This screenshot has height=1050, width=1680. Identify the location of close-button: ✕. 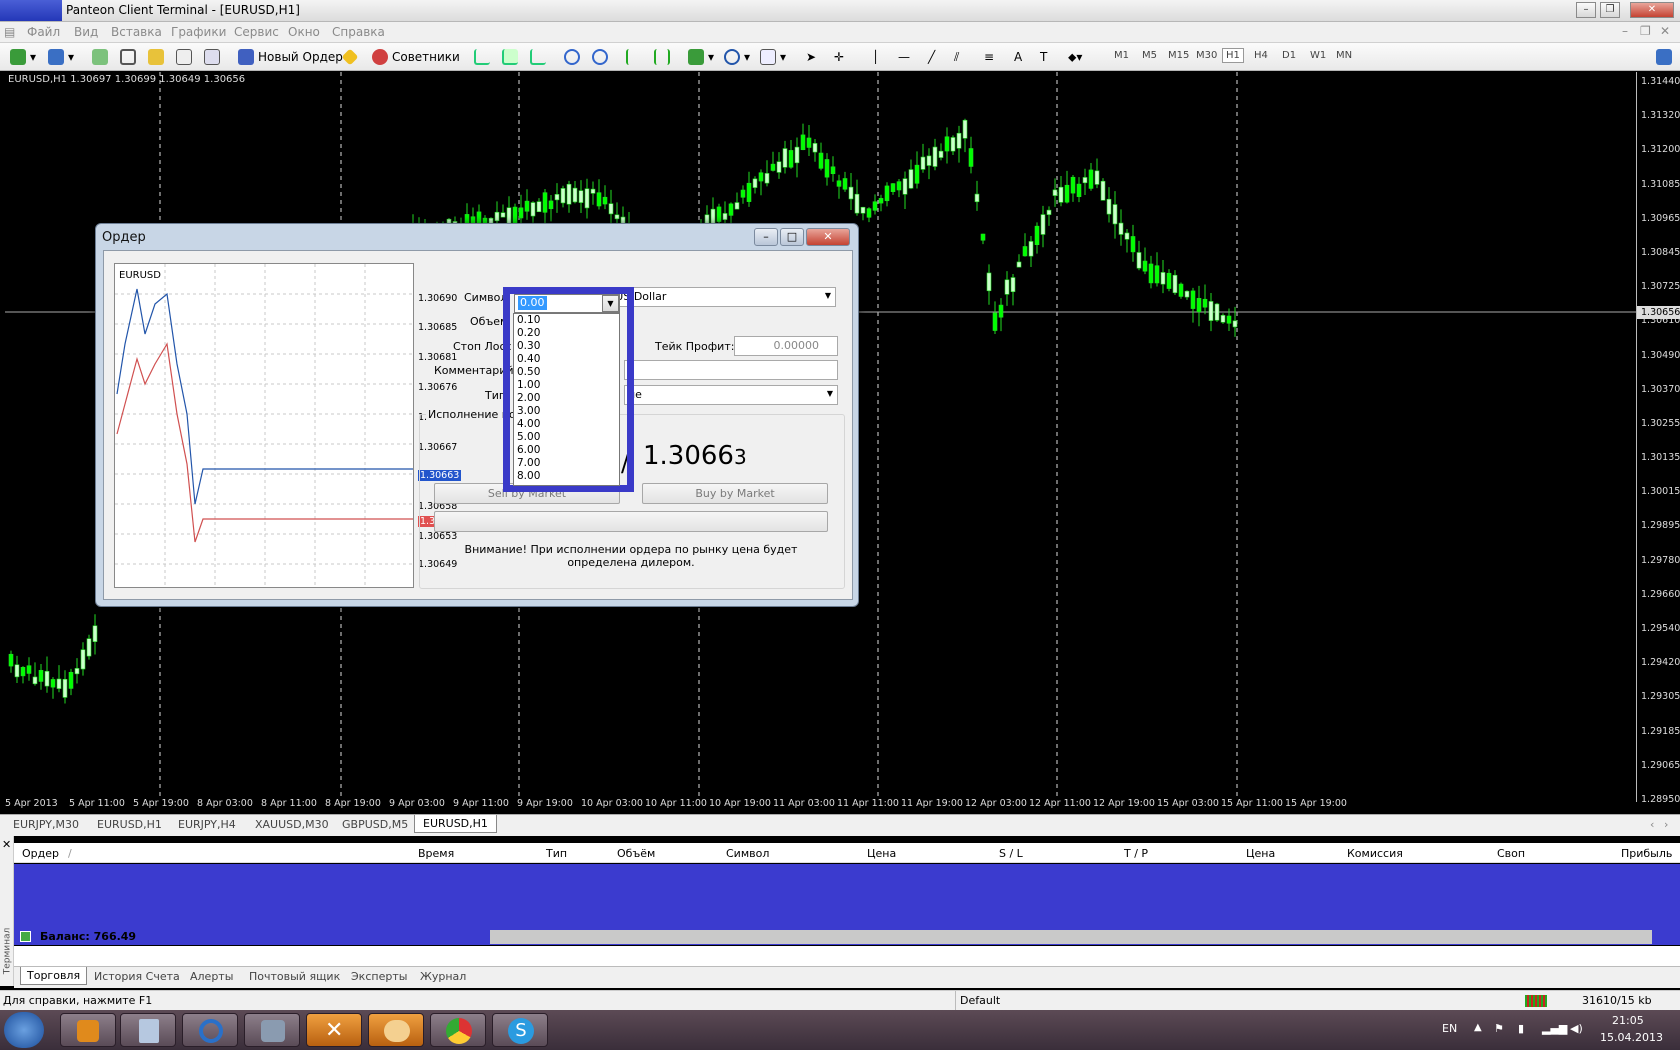
(1652, 10).